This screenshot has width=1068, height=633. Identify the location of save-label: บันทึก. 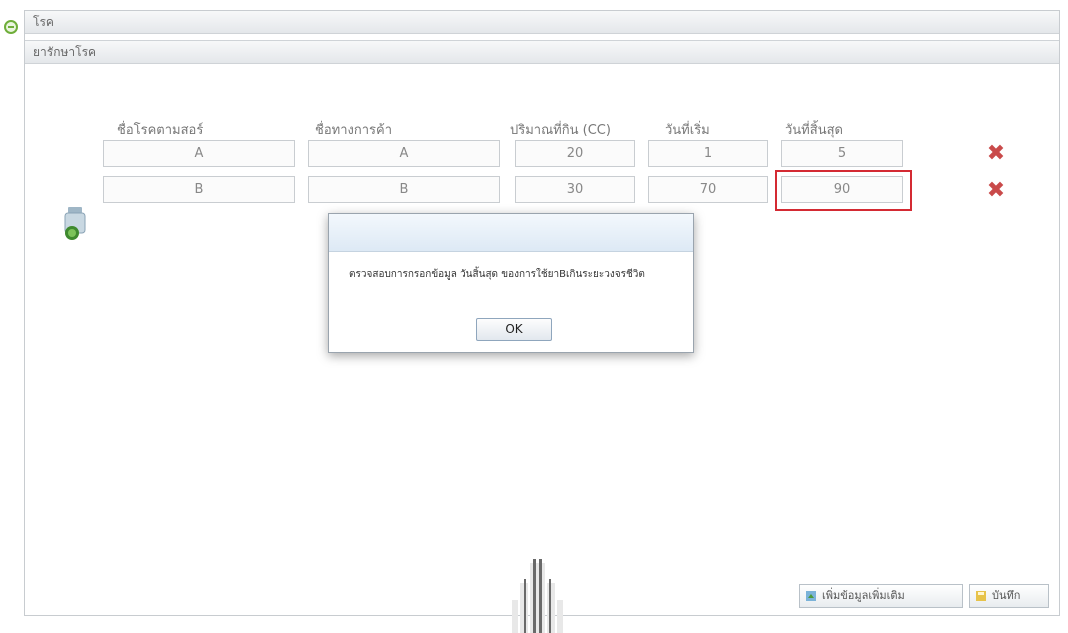
(1006, 595).